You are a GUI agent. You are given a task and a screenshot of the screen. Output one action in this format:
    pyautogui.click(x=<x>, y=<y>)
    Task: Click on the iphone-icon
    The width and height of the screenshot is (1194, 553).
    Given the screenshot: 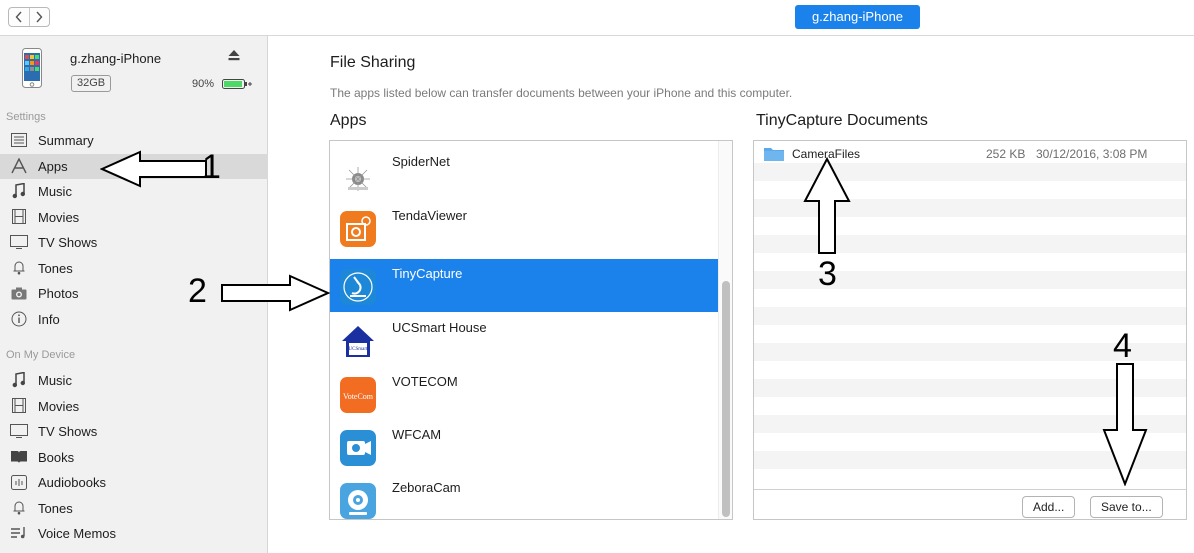 What is the action you would take?
    pyautogui.click(x=32, y=68)
    